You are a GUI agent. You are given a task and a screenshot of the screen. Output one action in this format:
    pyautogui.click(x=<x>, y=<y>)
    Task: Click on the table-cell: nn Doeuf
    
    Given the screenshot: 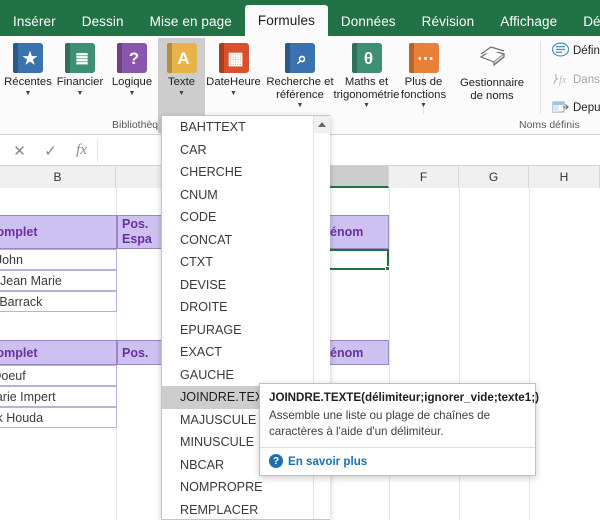 What is the action you would take?
    pyautogui.click(x=58, y=375)
    